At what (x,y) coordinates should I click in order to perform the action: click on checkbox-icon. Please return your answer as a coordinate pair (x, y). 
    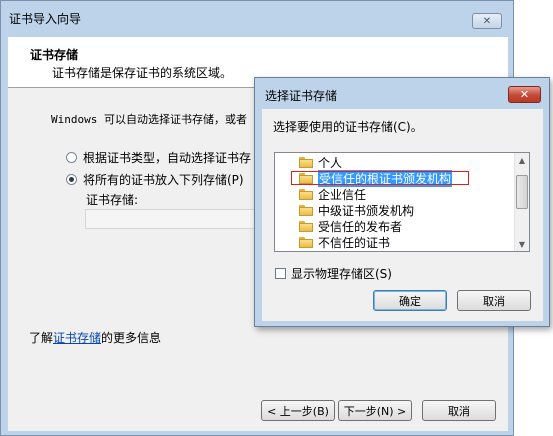
    Looking at the image, I should click on (280, 273).